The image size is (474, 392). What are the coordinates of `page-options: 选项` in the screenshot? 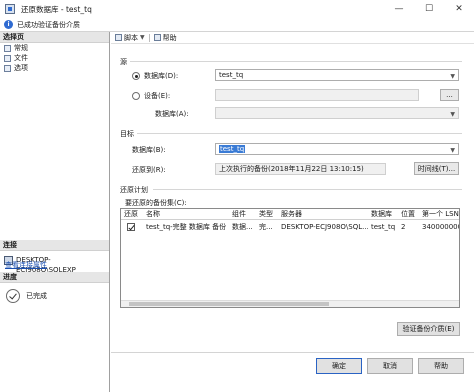 It's located at (54, 68).